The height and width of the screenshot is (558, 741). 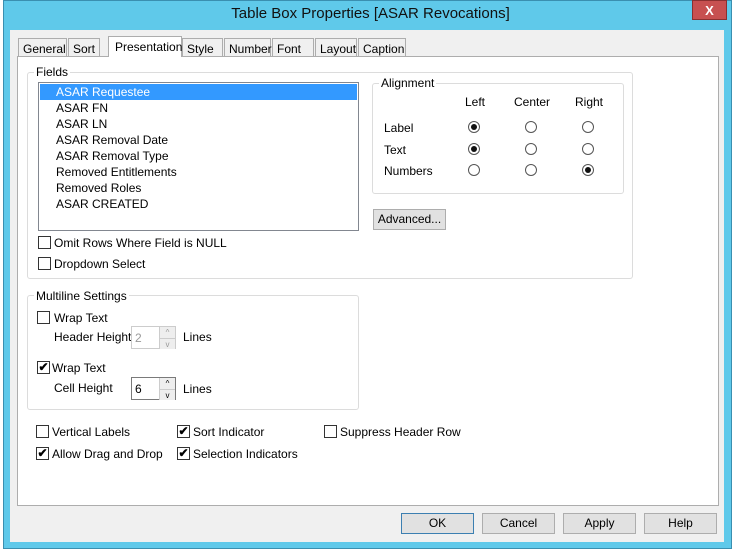 I want to click on tab-presentation: Presentation, so click(x=145, y=46).